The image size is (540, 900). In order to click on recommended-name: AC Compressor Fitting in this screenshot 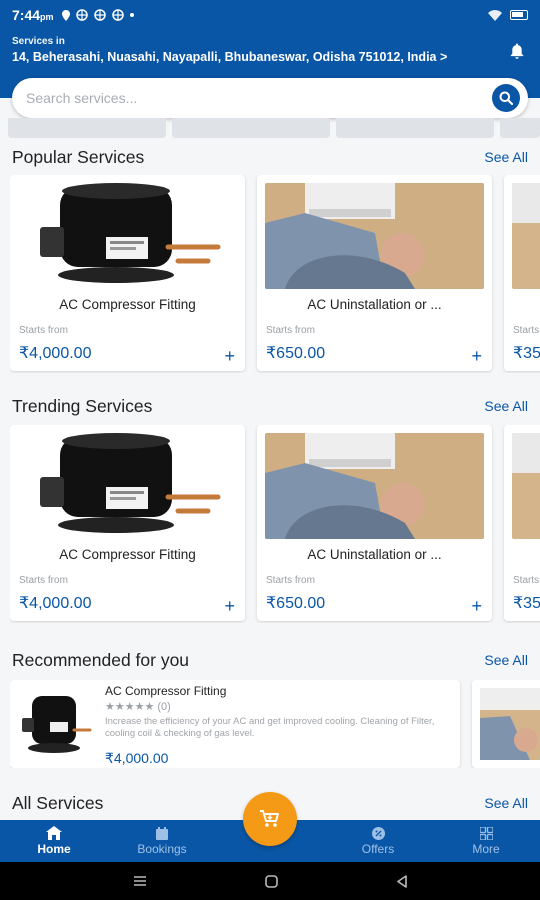, I will do `click(166, 691)`.